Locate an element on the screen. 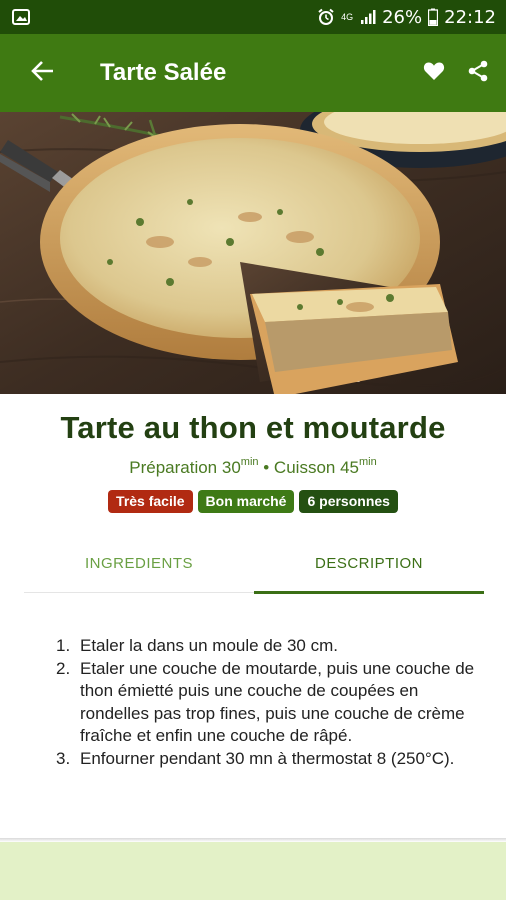  recipe-times: Préparation 30min • Cuisson 45min is located at coordinates (253, 467).